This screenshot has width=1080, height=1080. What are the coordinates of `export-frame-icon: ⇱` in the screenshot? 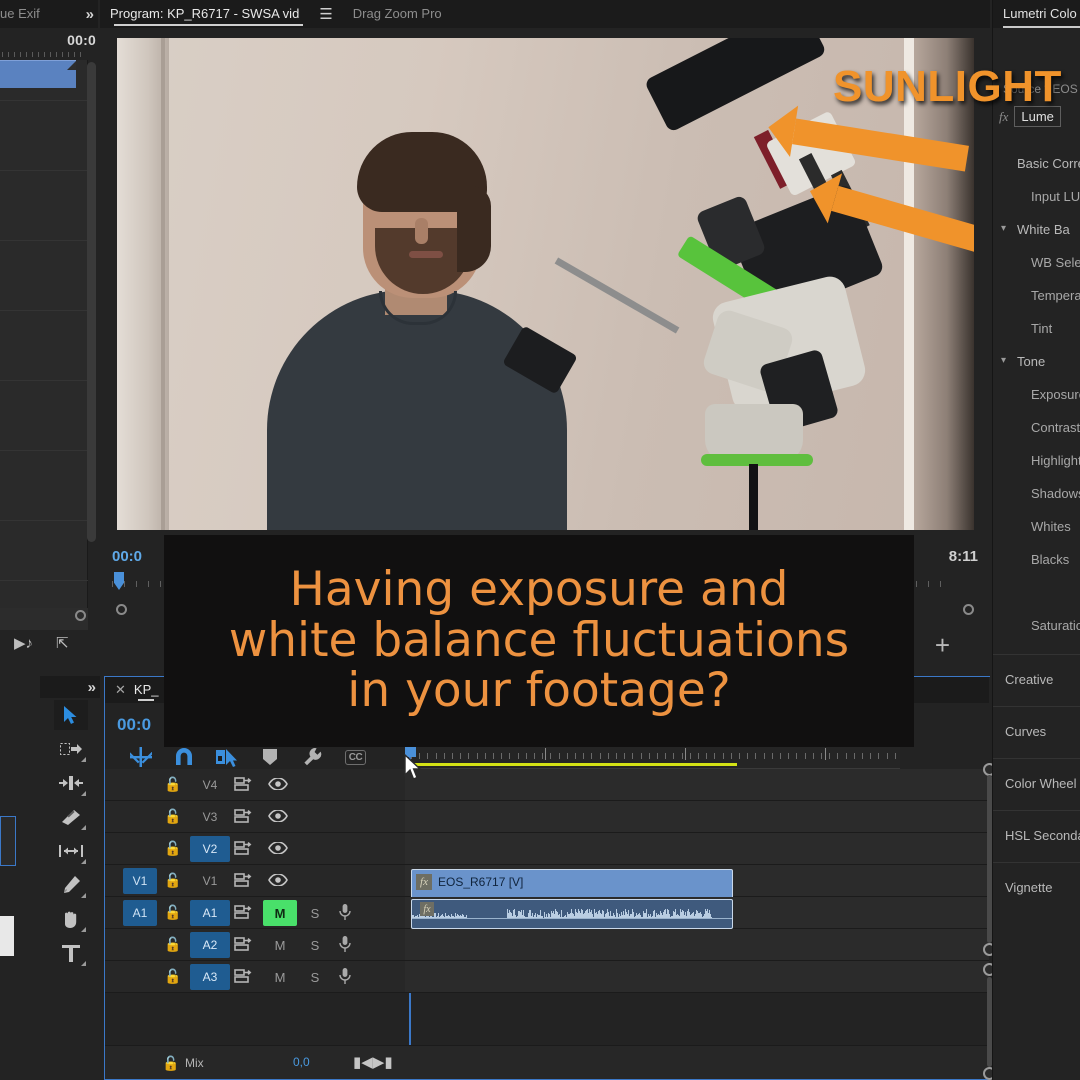 It's located at (62, 643).